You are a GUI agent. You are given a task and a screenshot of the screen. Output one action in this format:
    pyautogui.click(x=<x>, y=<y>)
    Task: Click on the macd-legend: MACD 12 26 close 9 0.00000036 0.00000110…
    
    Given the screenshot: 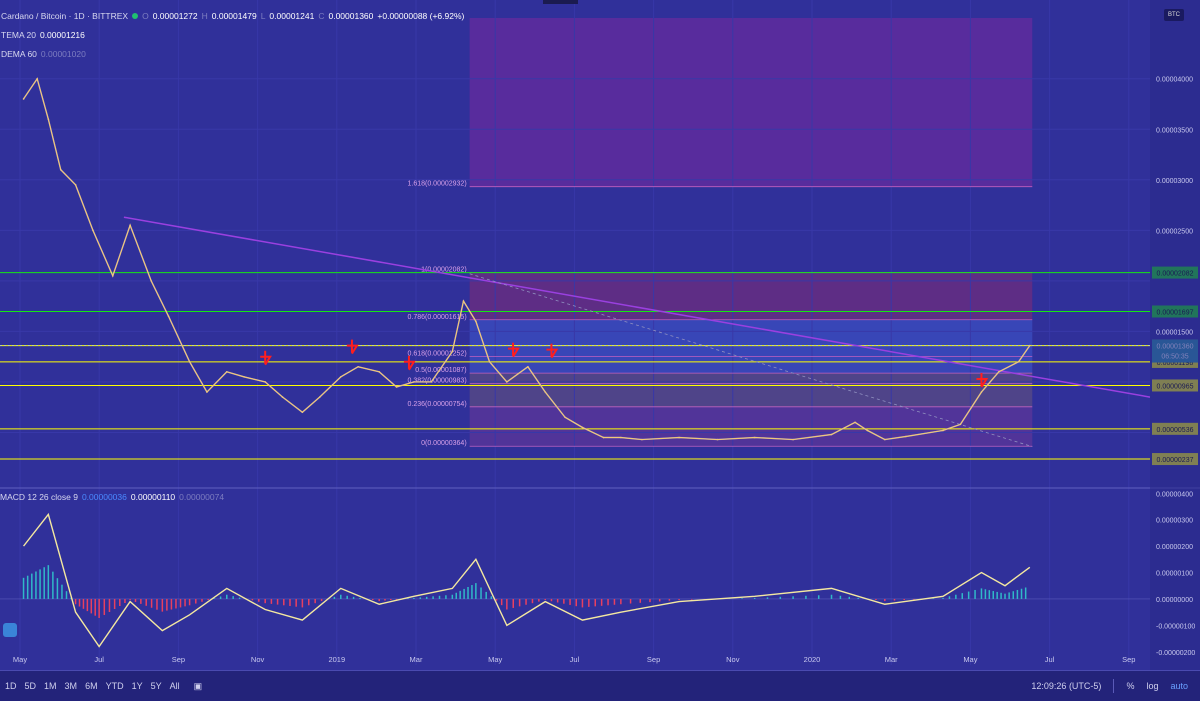 What is the action you would take?
    pyautogui.click(x=112, y=497)
    